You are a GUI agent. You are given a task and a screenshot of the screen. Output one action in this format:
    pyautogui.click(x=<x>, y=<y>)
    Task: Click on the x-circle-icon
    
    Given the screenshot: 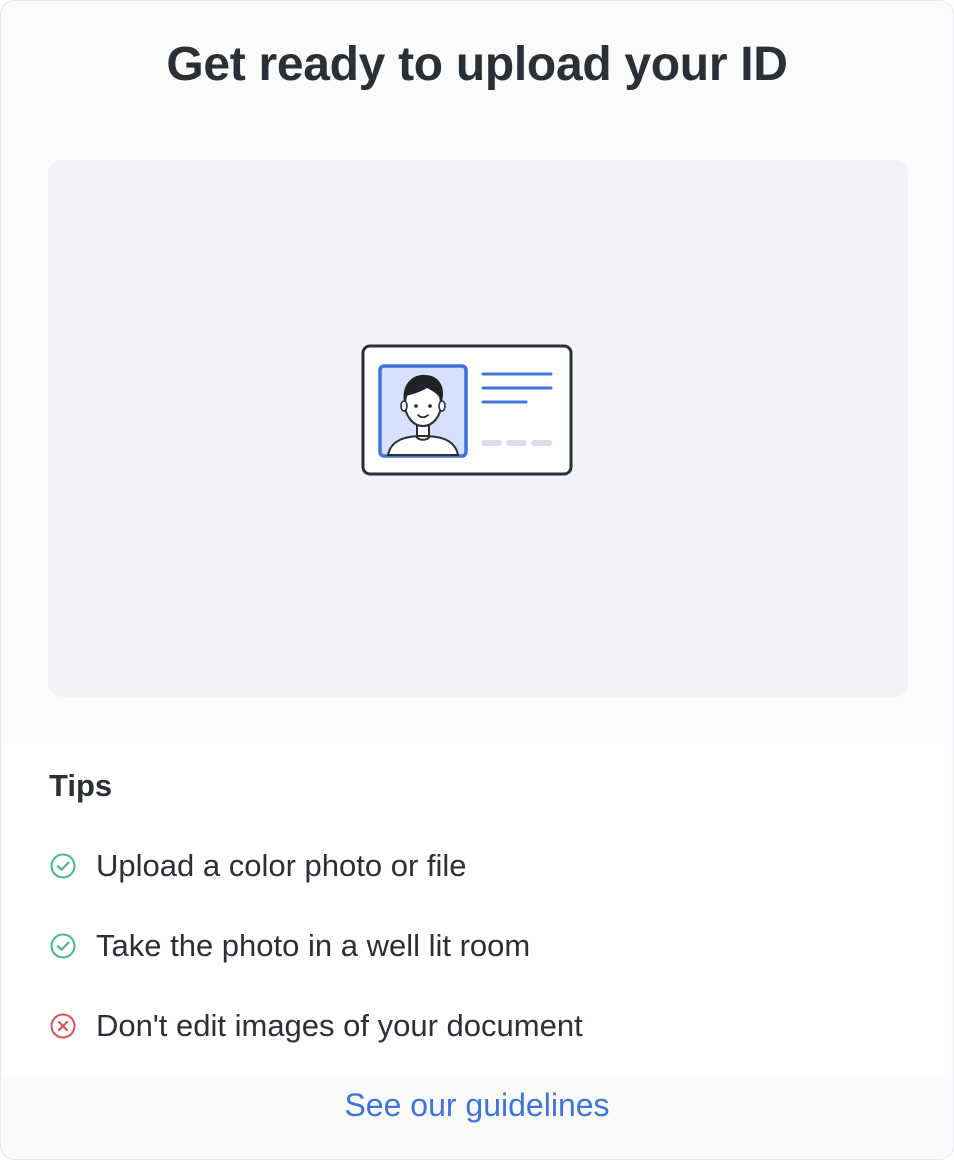 What is the action you would take?
    pyautogui.click(x=63, y=1026)
    